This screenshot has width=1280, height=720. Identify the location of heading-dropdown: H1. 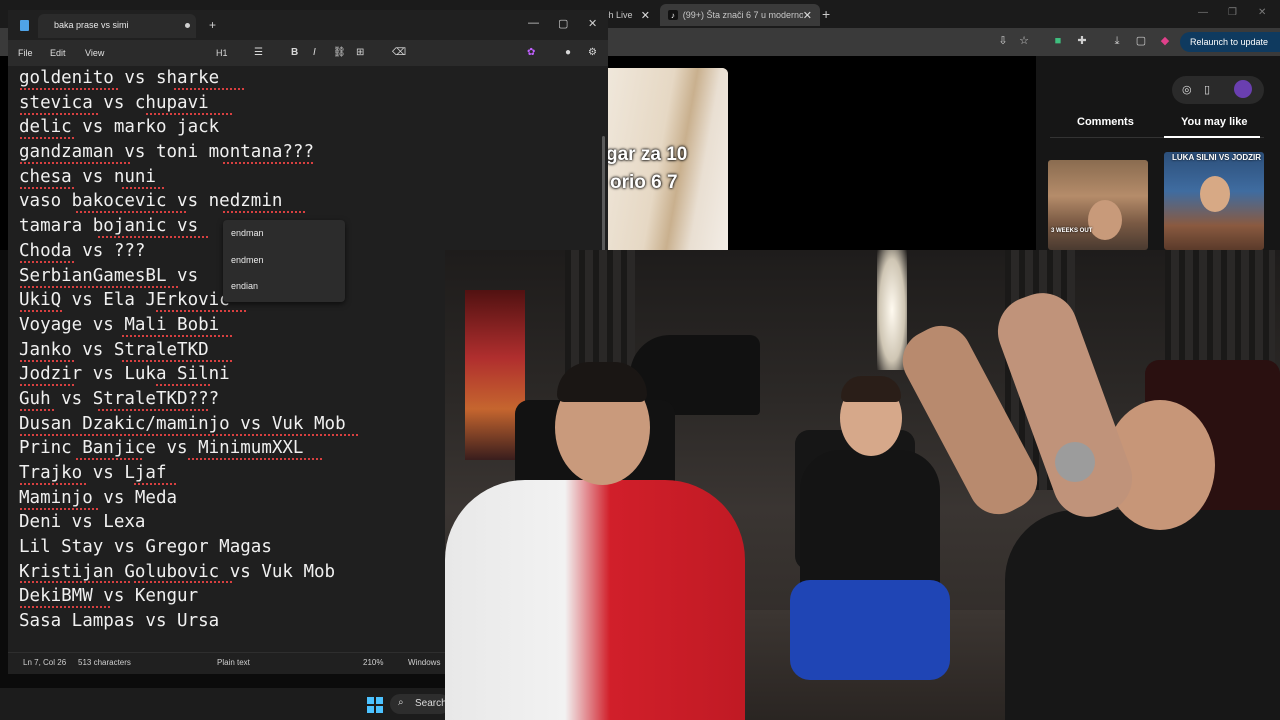
(222, 53).